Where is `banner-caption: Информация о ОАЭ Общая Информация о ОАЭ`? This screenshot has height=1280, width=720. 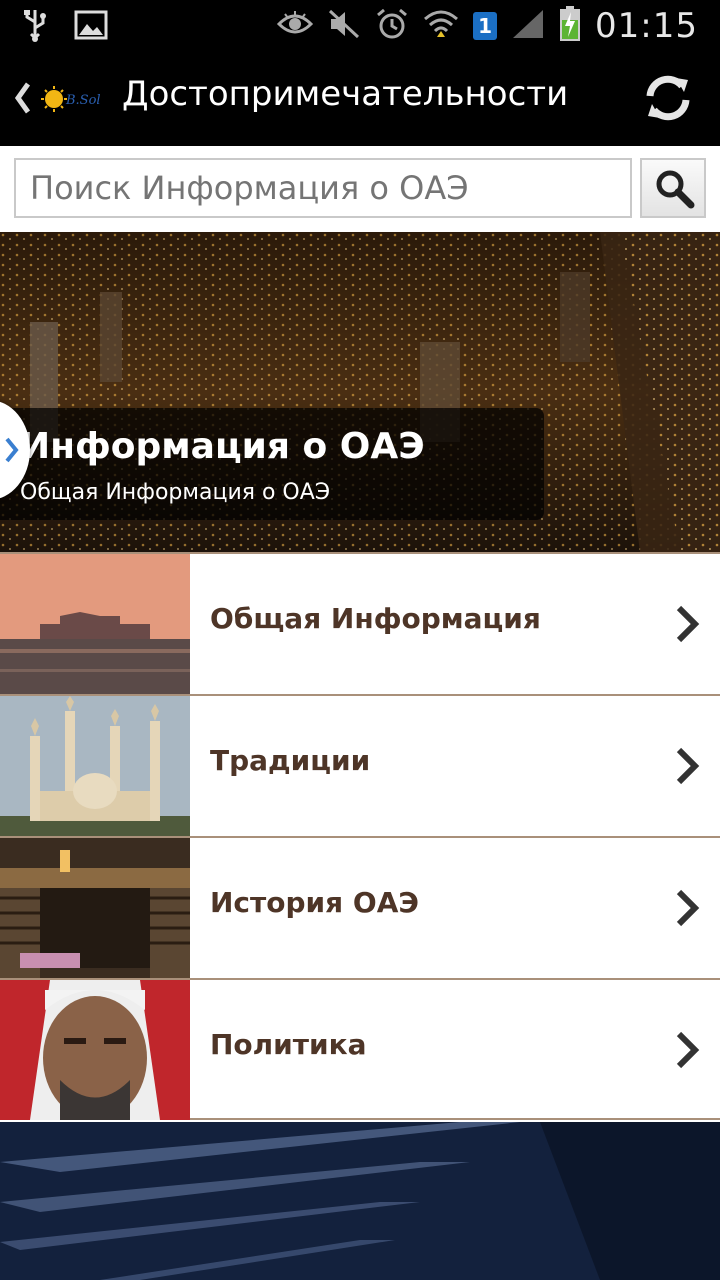 banner-caption: Информация о ОАЭ Общая Информация о ОАЭ is located at coordinates (272, 464).